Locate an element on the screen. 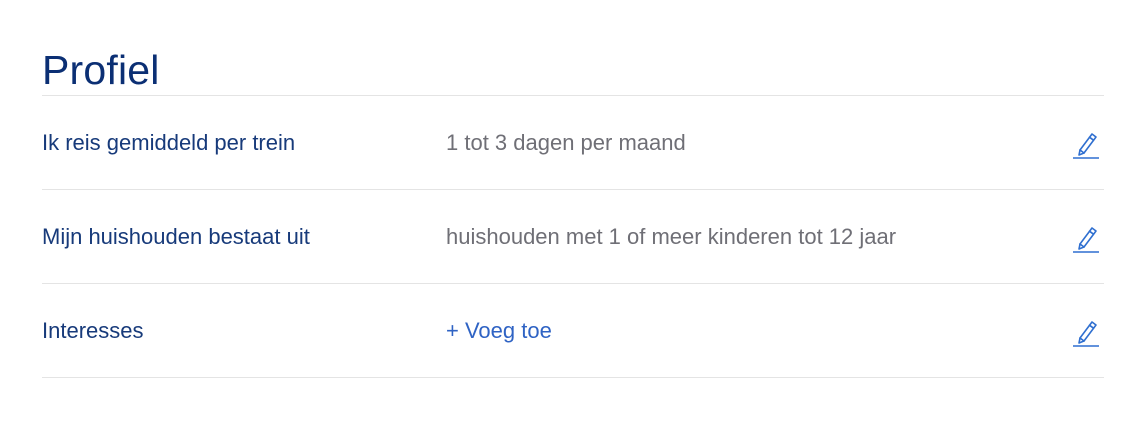 The width and height of the screenshot is (1136, 439). page-title: Profiel is located at coordinates (101, 70).